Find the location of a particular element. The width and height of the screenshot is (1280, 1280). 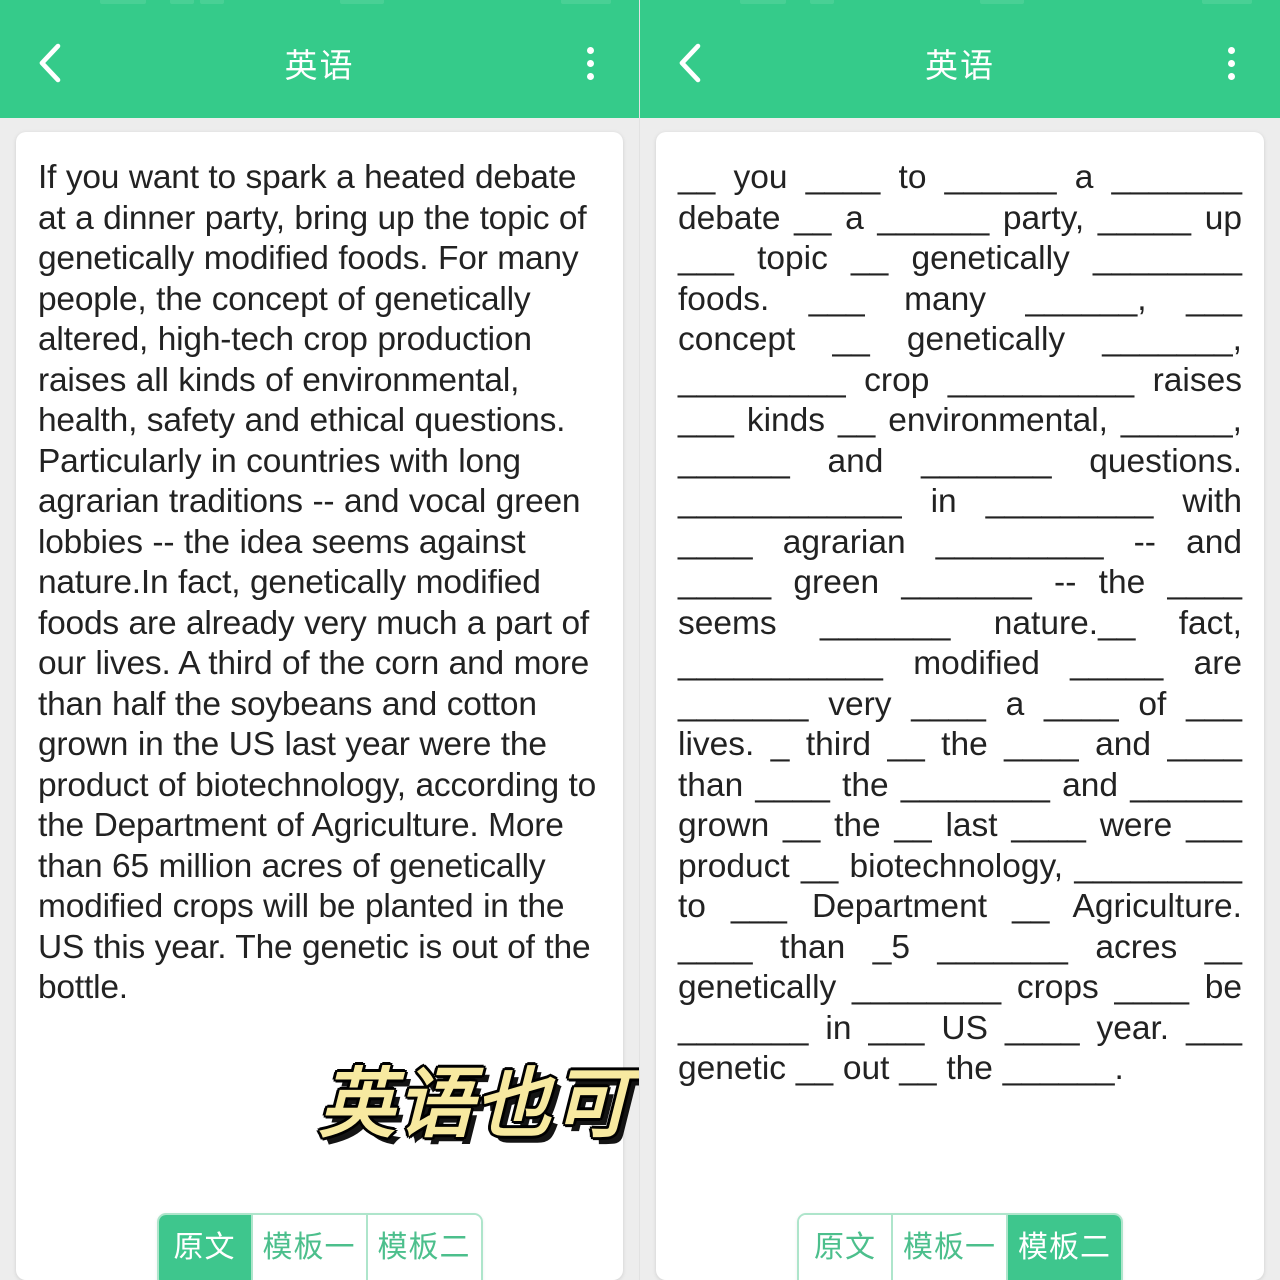

template-switcher-left: 原文 模板一 模板二 is located at coordinates (319, 1246).